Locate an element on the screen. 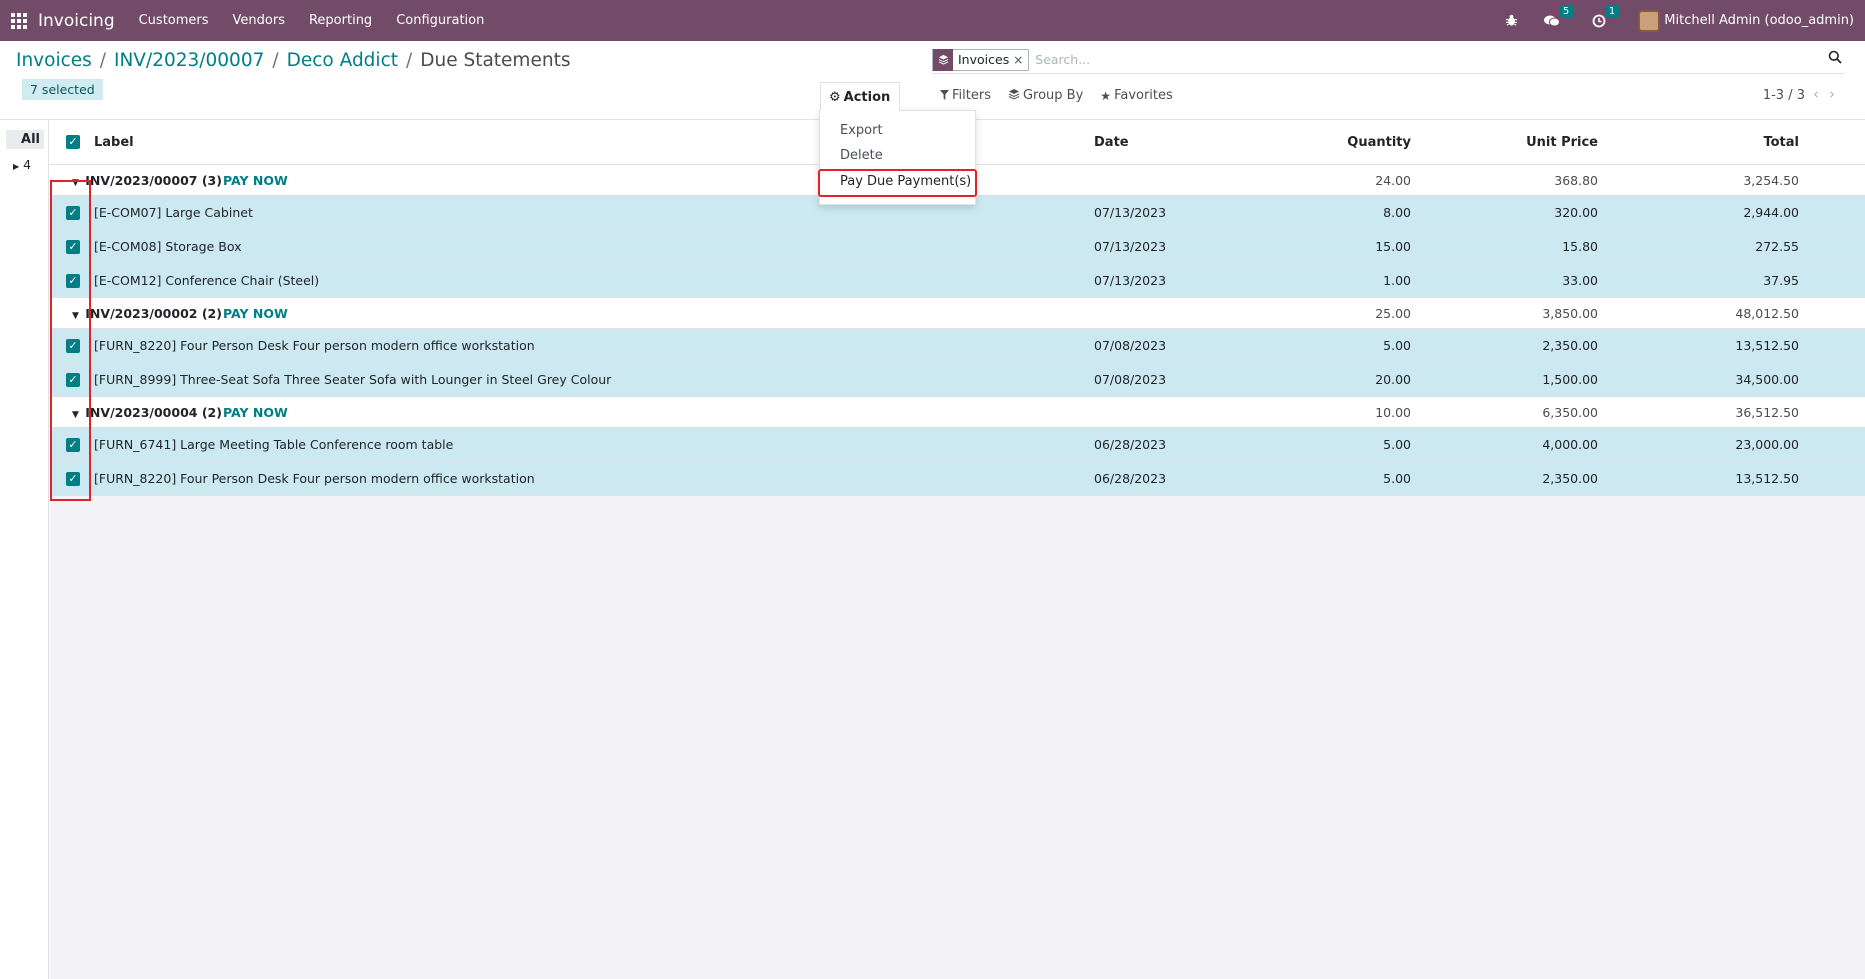 The image size is (1865, 979). pager-arrows: ‹› is located at coordinates (1829, 94).